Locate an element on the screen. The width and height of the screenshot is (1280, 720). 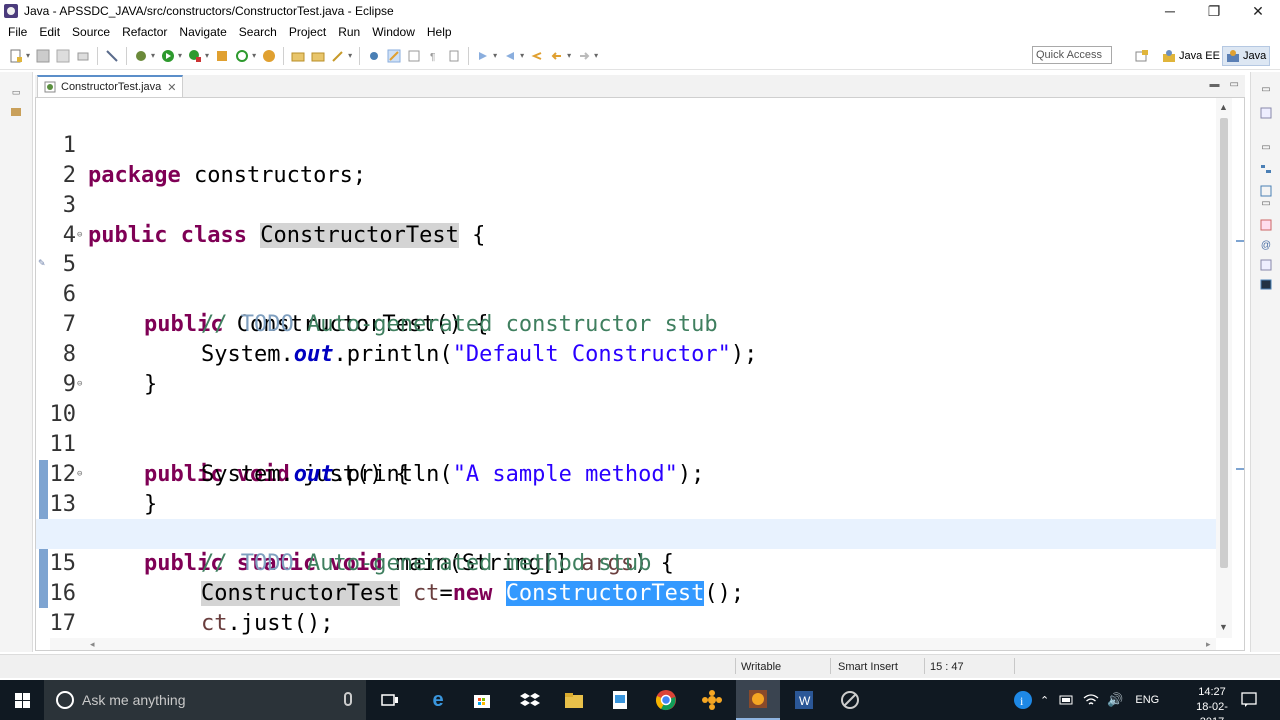
scroll-down-icon: ▼ is located at coordinates (1223, 627).